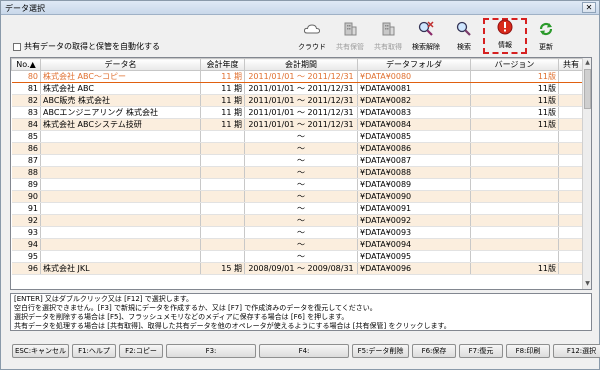 The width and height of the screenshot is (600, 370). Describe the element at coordinates (546, 36) in the screenshot. I see `update-button: 更新` at that location.